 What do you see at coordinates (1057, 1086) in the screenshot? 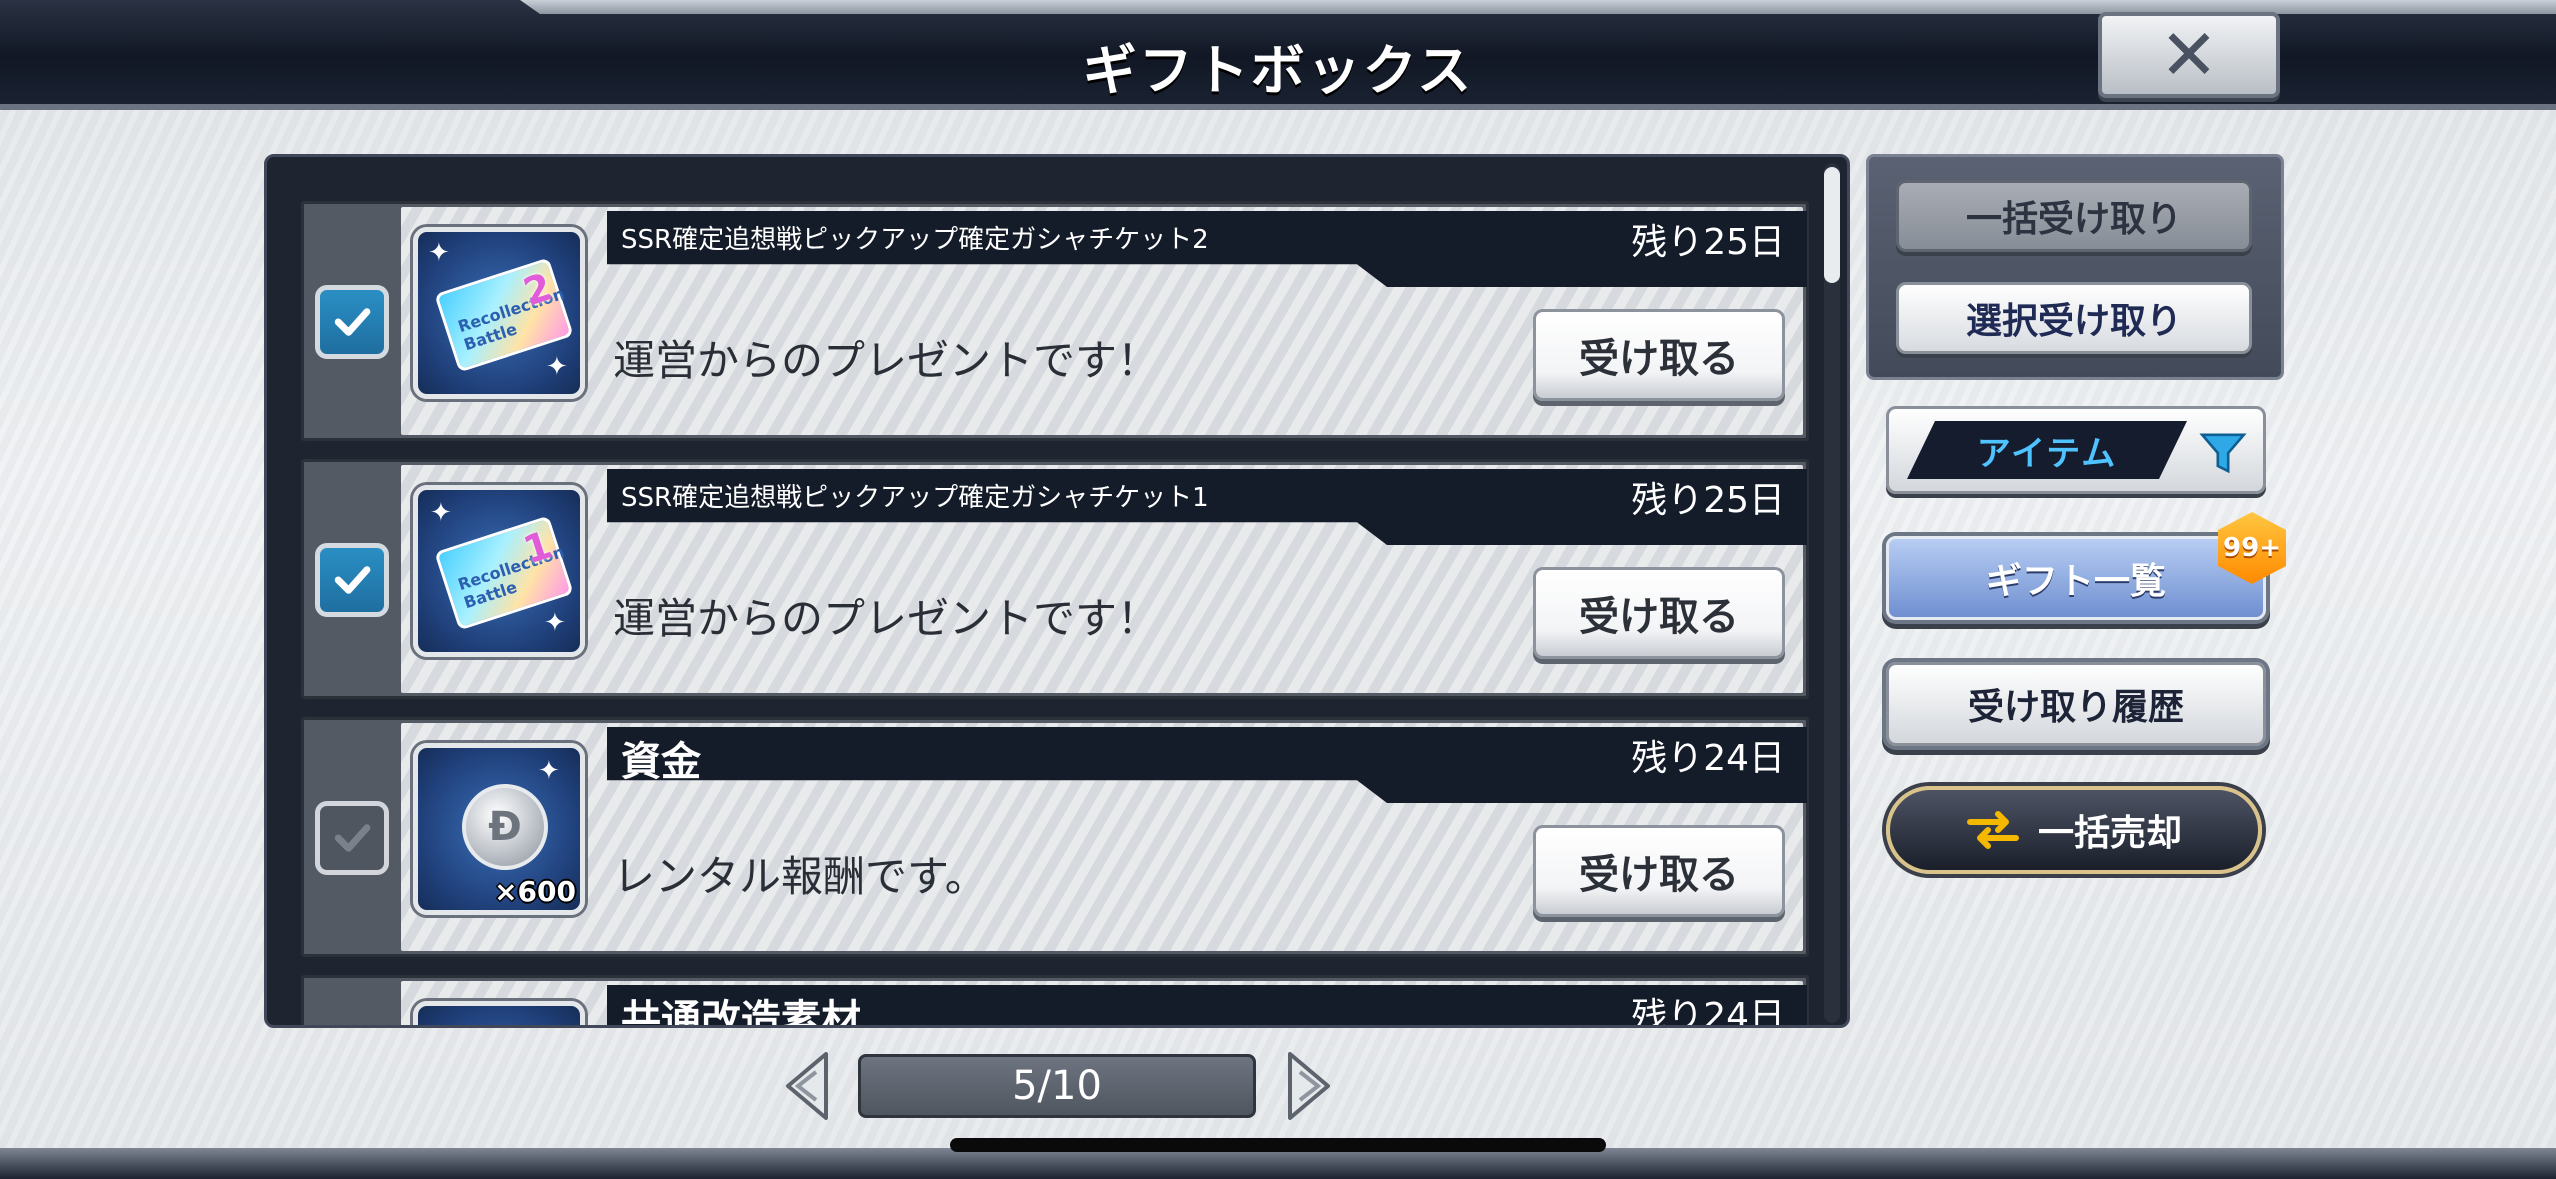
I see `page-indicator: 5/10` at bounding box center [1057, 1086].